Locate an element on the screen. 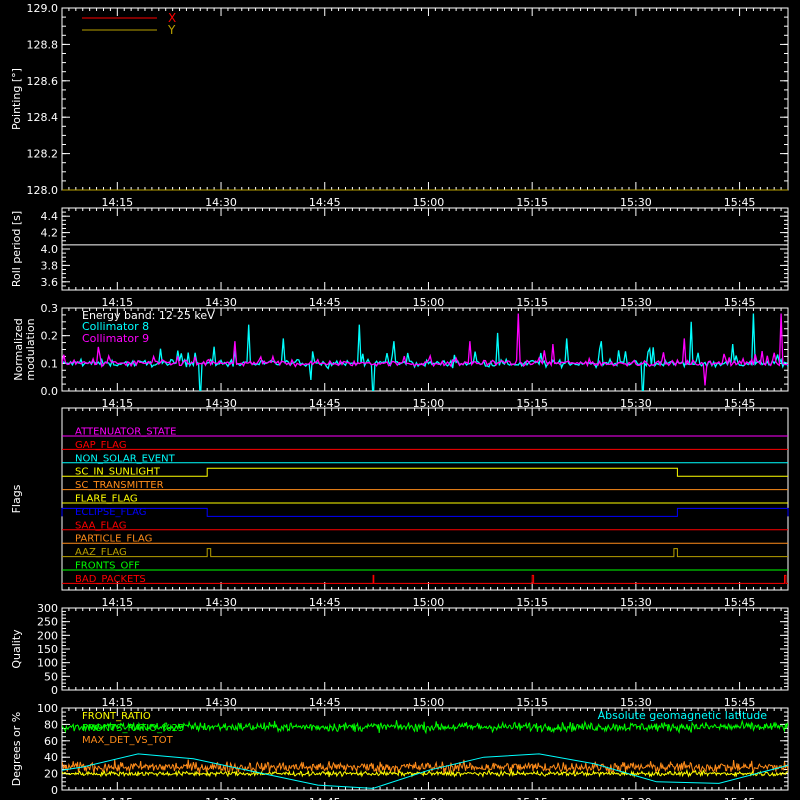 The height and width of the screenshot is (800, 800). y-tick-label: 128.8 is located at coordinates (43, 44).